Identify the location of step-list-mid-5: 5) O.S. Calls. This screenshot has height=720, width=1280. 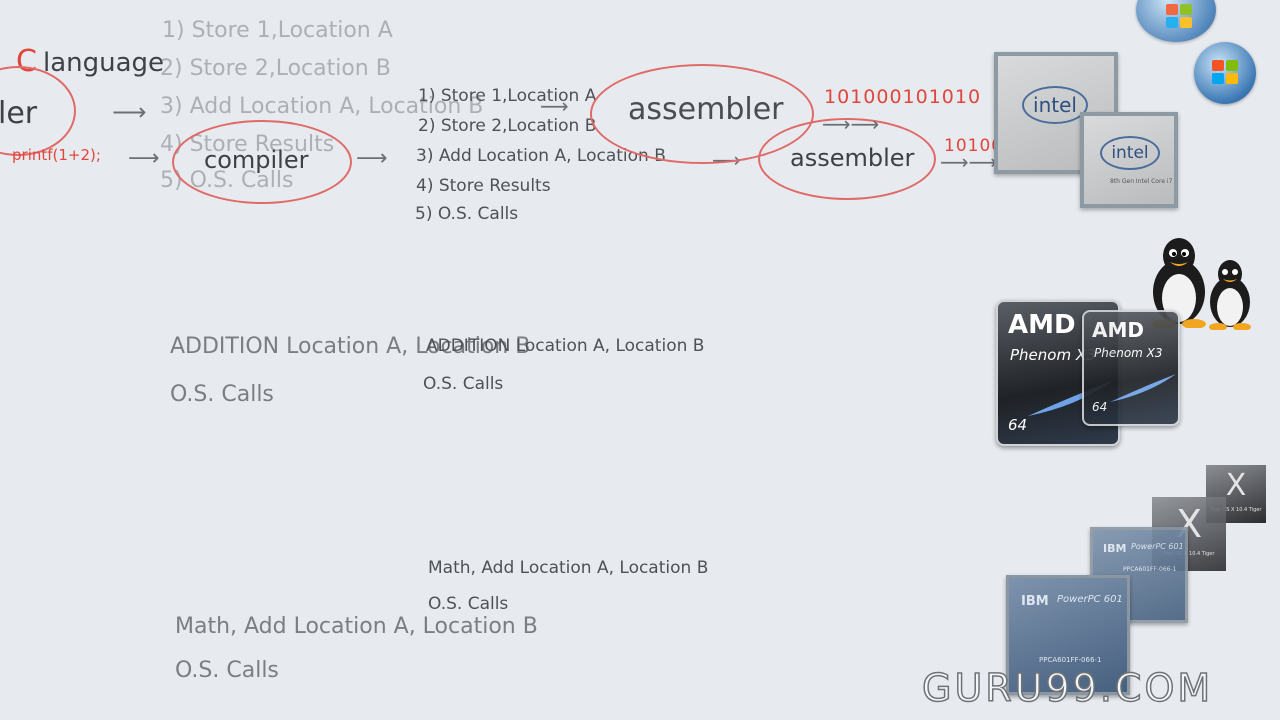
(467, 214).